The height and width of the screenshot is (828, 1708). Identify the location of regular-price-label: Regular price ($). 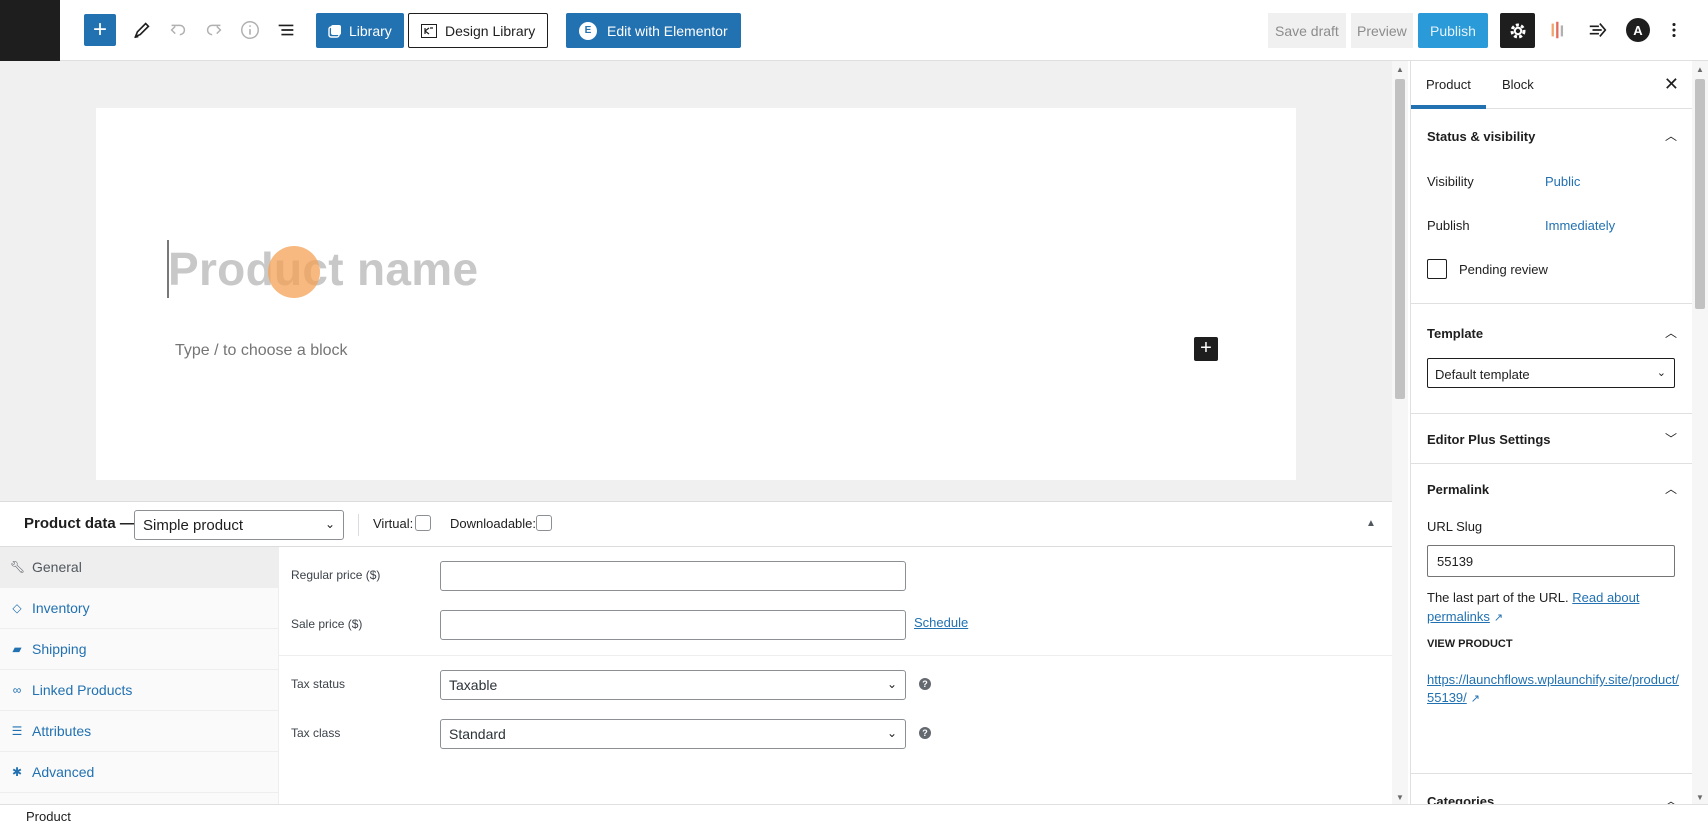
(336, 575).